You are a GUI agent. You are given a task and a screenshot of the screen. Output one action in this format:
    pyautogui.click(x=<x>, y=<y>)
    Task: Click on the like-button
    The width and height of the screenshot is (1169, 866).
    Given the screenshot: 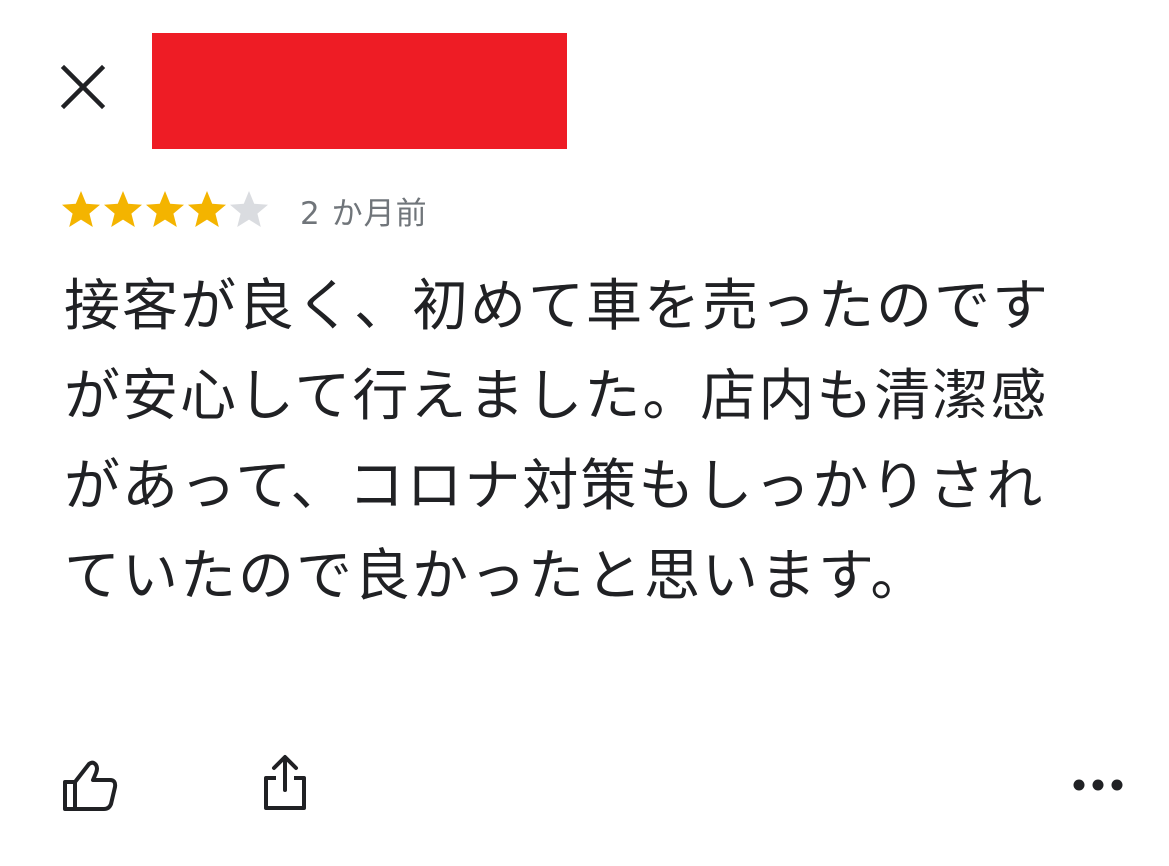 What is the action you would take?
    pyautogui.click(x=90, y=786)
    